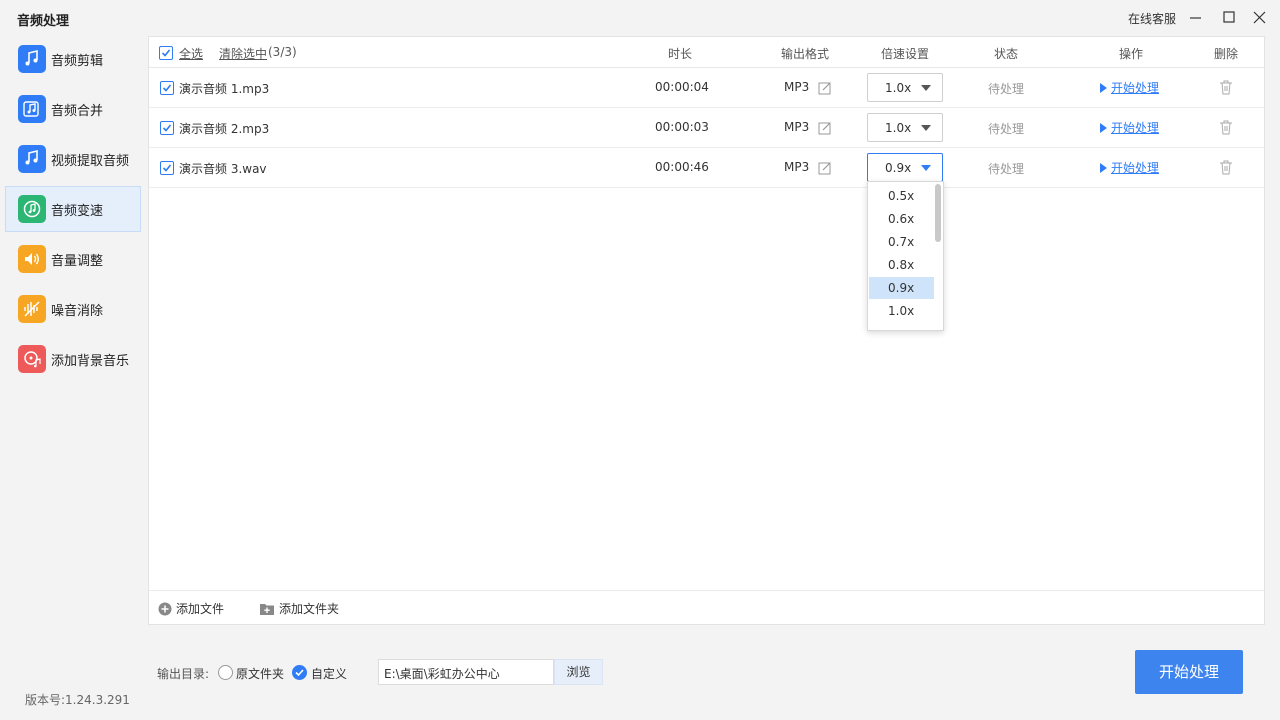  Describe the element at coordinates (1189, 672) in the screenshot. I see `start-all-button: 开始处理` at that location.